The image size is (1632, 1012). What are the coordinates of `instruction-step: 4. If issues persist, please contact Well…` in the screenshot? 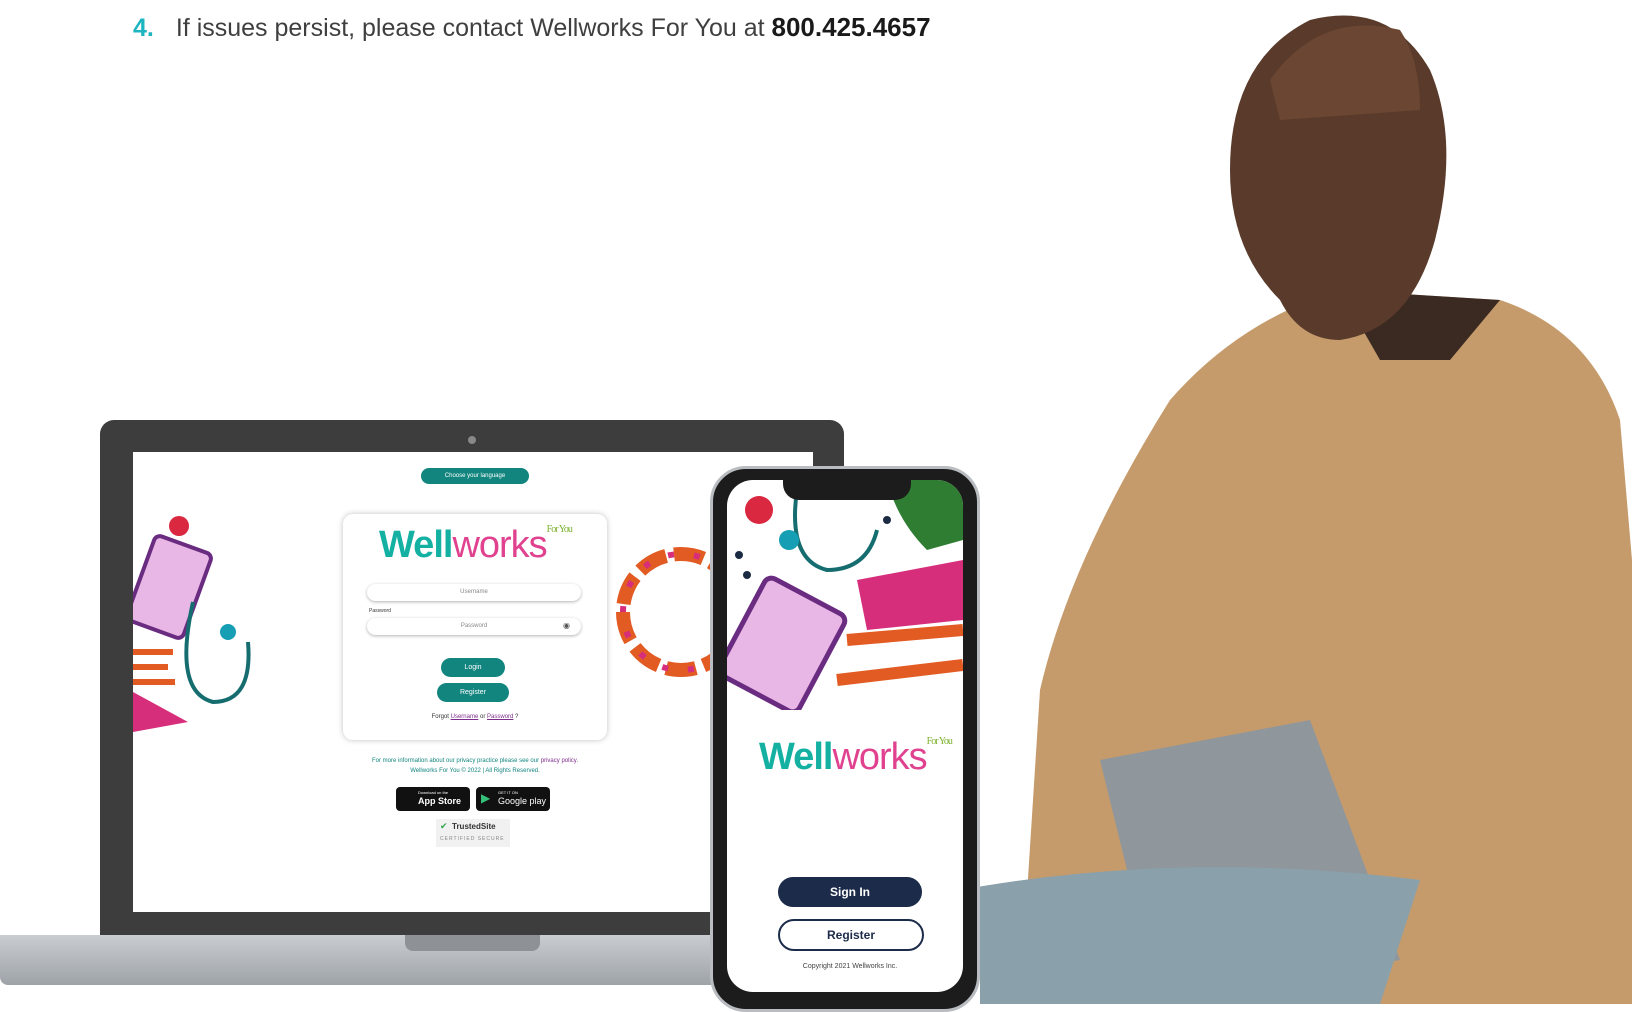 It's located at (532, 27).